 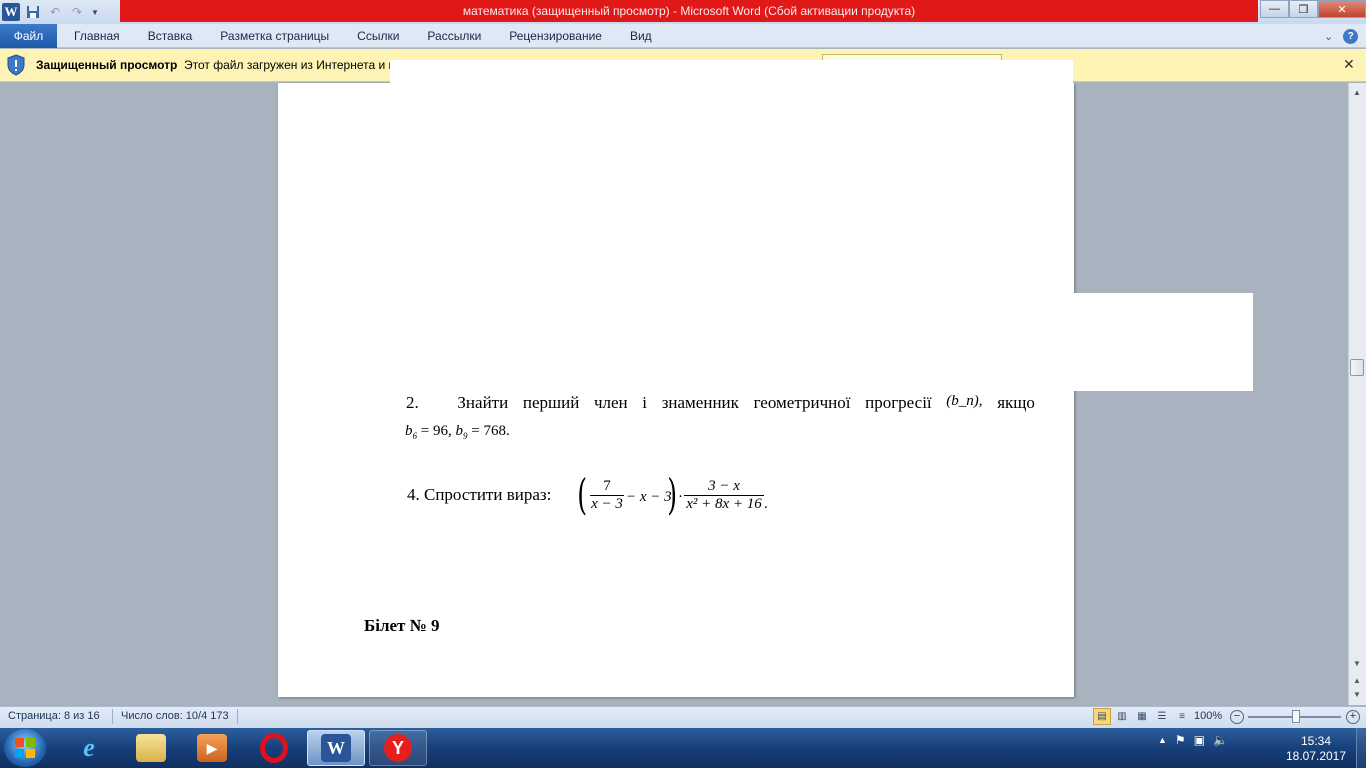 I want to click on previous-page-icon: ▲, so click(x=1357, y=680).